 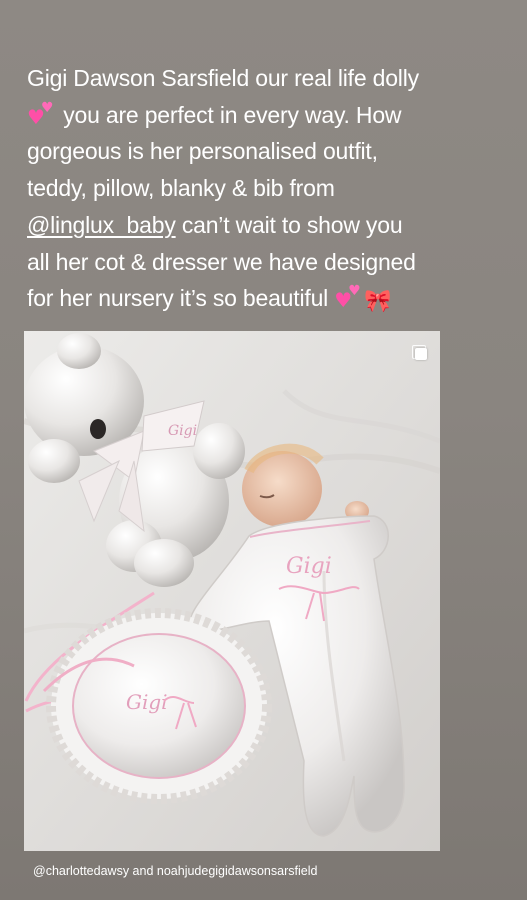 What do you see at coordinates (289, 224) in the screenshot?
I see `caption-line-5-text: can’t wait to show you` at bounding box center [289, 224].